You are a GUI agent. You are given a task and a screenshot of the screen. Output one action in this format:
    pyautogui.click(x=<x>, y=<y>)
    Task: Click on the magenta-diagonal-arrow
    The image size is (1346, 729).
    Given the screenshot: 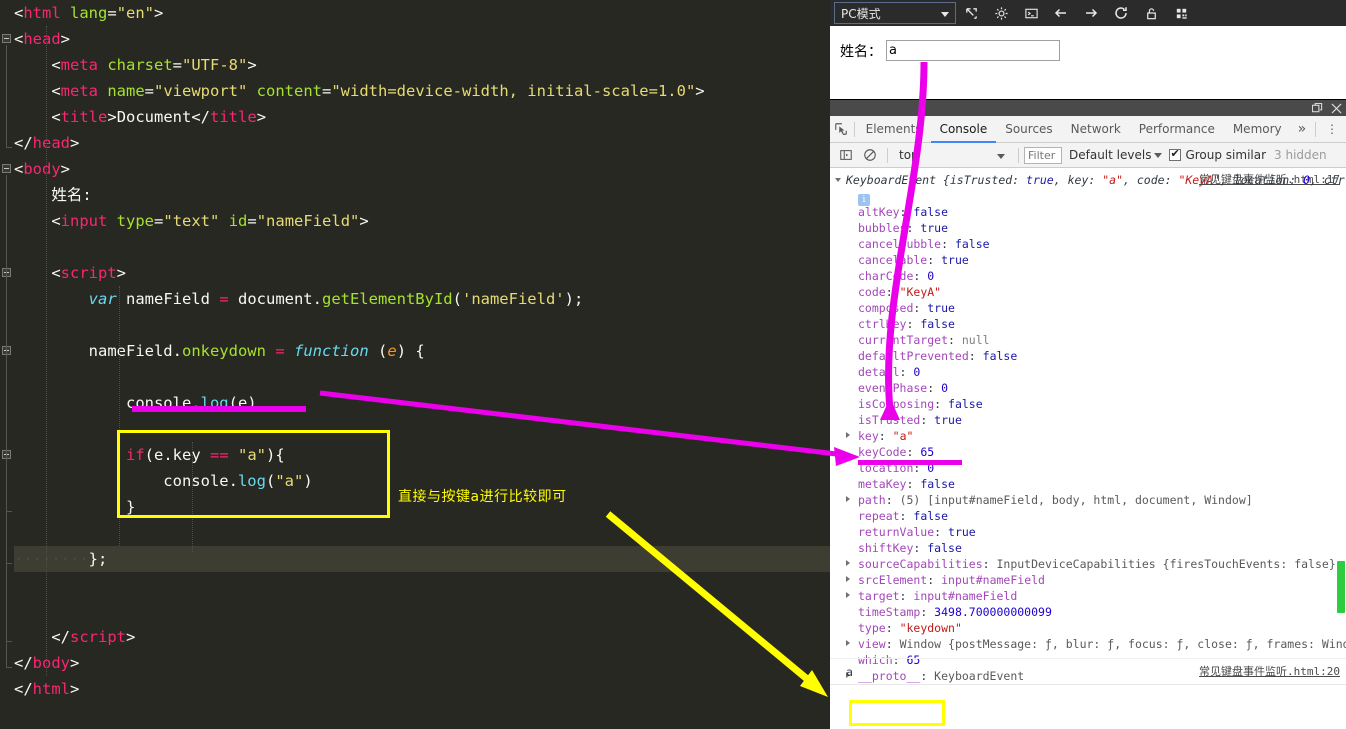 What is the action you would take?
    pyautogui.click(x=582, y=424)
    